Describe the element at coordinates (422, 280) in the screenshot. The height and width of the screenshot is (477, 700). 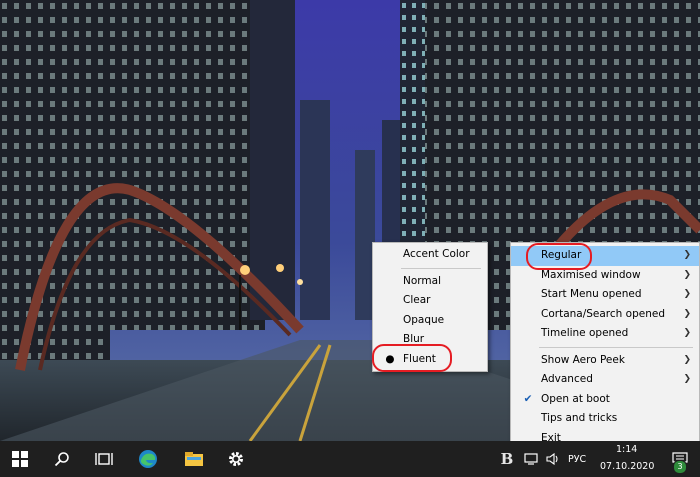
I see `accent-item-label: Normal` at that location.